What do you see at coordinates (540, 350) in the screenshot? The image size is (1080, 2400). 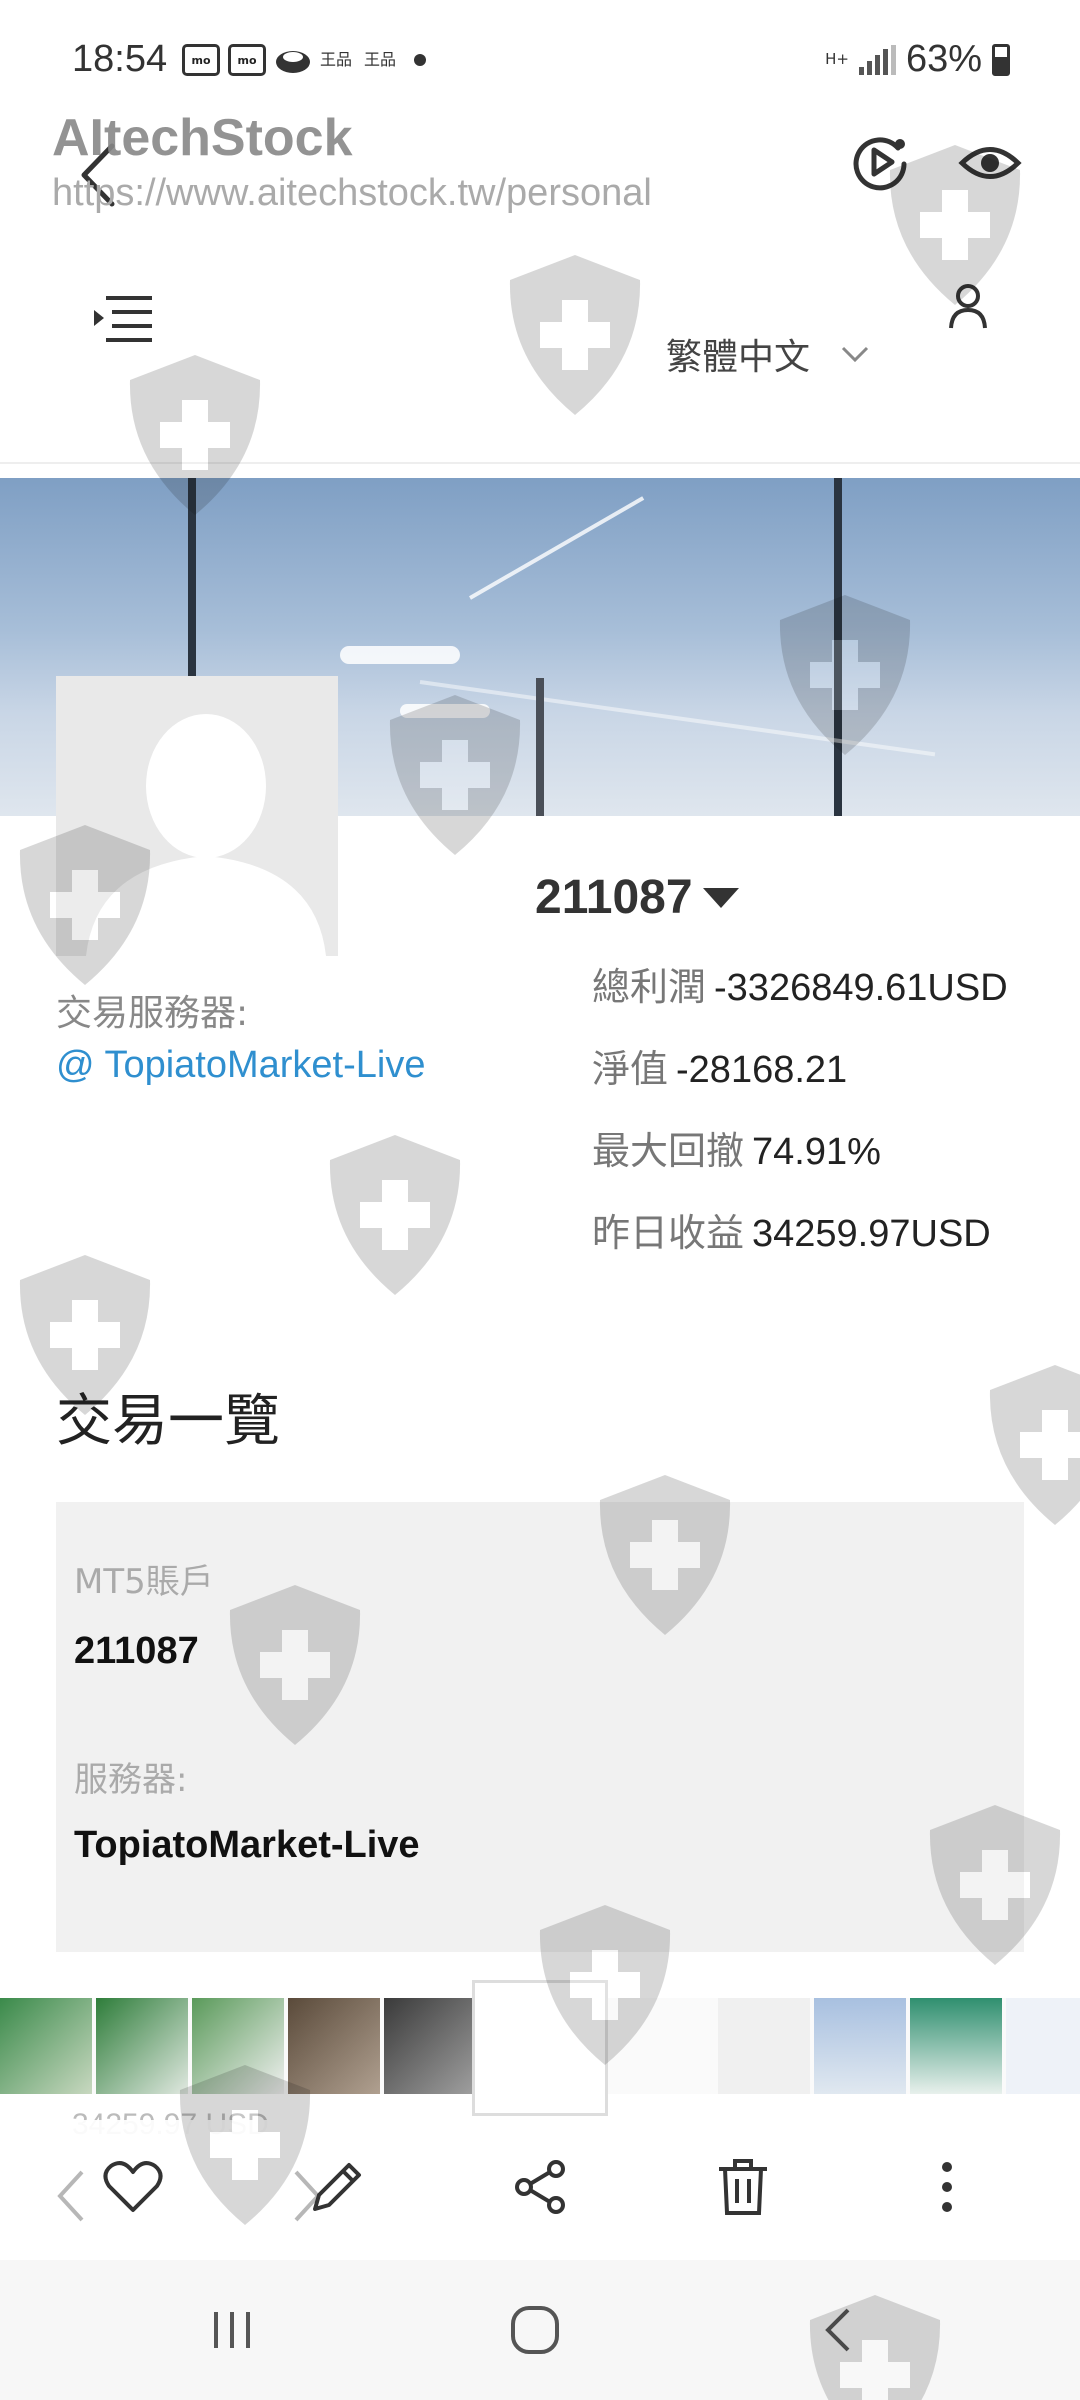 I see `site-header: 繁體中文` at bounding box center [540, 350].